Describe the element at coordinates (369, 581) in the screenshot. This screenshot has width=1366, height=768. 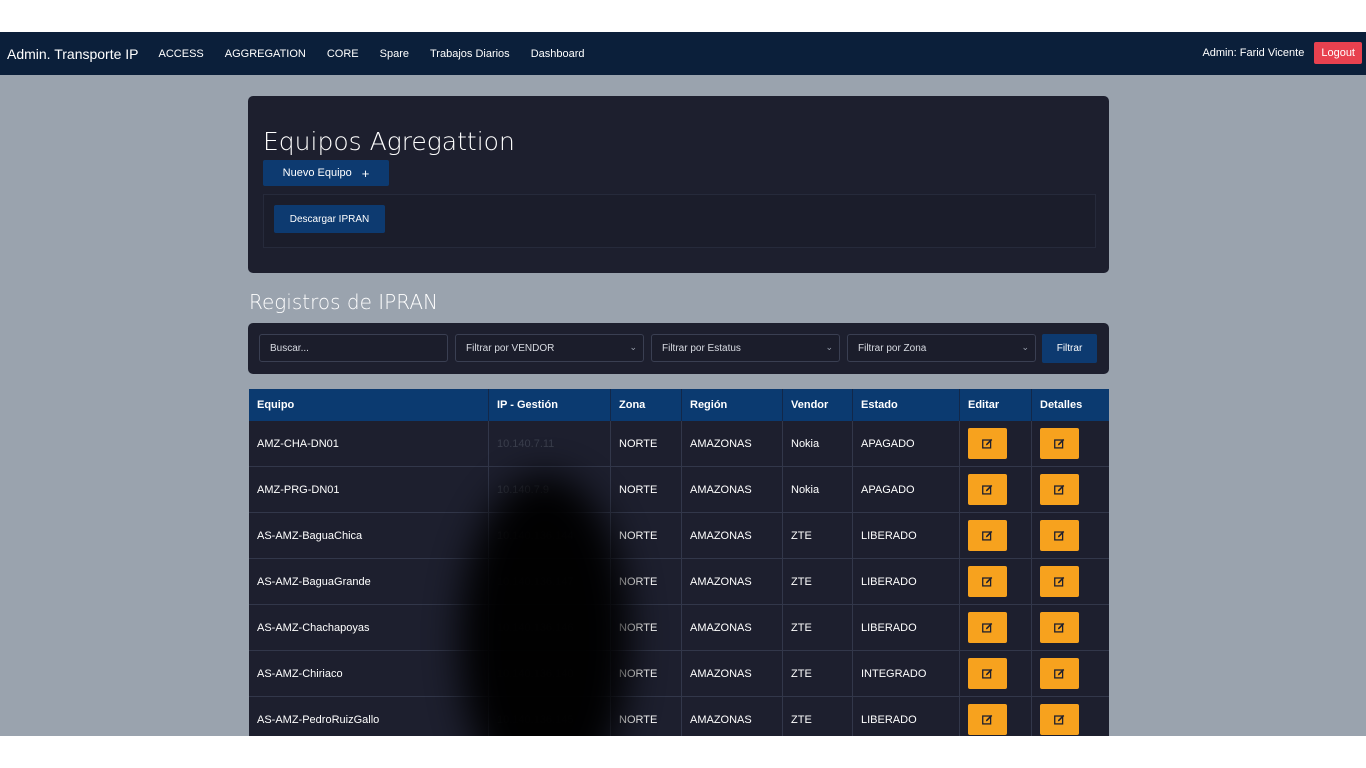
I see `cell-equipo: AS-AMZ-BaguaGrande` at that location.